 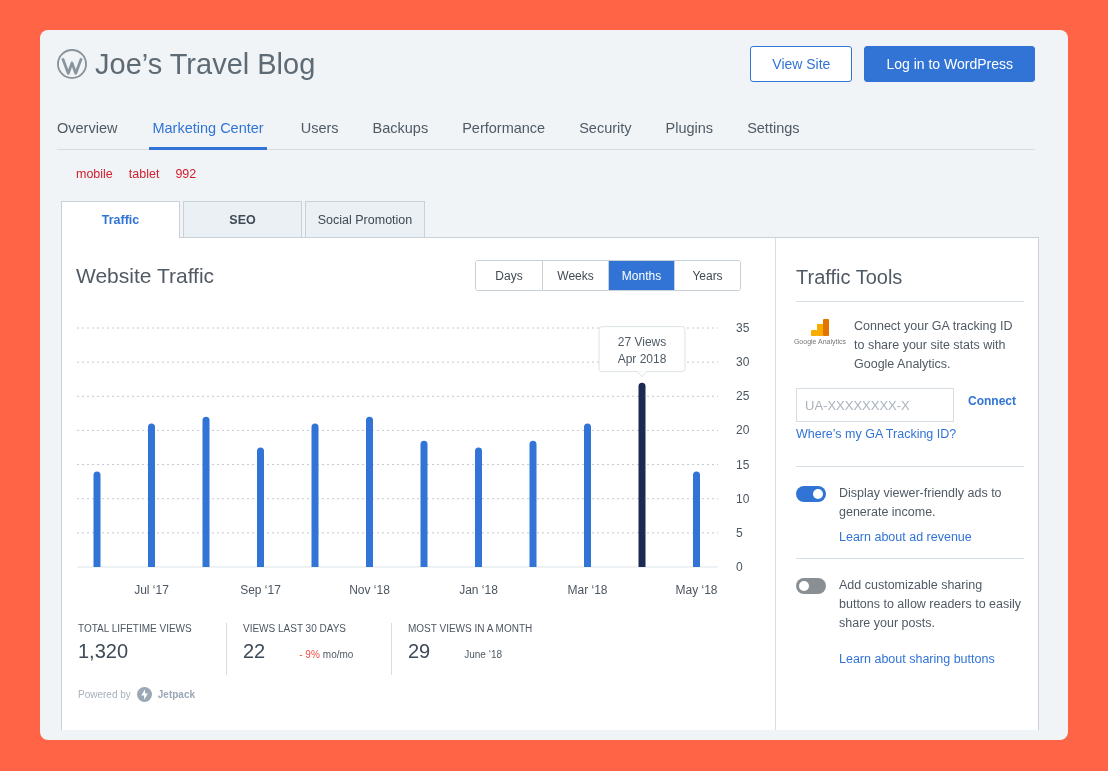 I want to click on wordpress-logo-icon, so click(x=72, y=64).